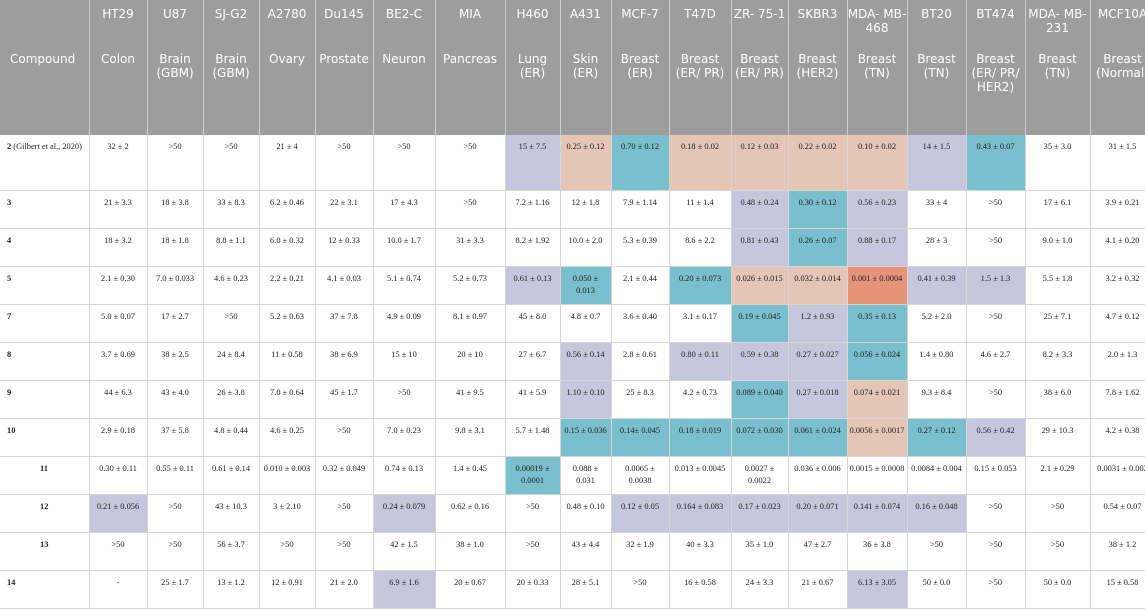  I want to click on ic50-cell: 4.1 ± 0.03, so click(344, 285).